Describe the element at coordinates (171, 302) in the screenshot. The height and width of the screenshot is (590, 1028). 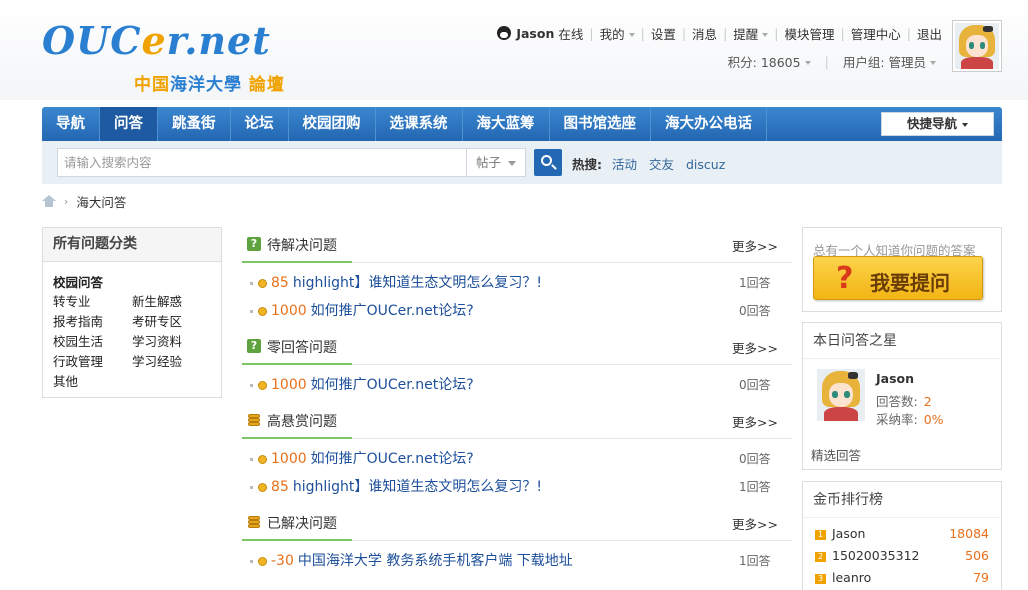
I see `category-item: 新生解惑` at that location.